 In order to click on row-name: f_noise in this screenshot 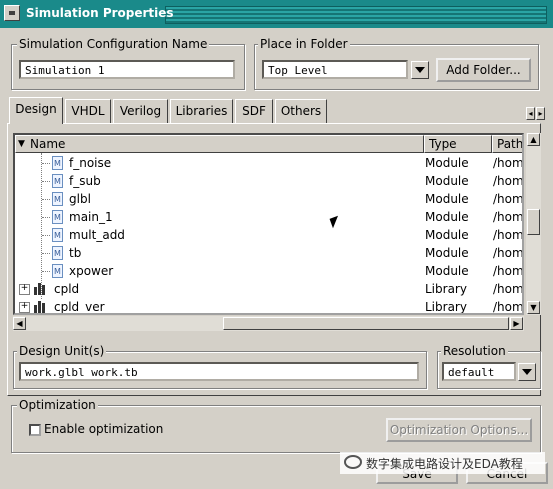, I will do `click(90, 163)`.